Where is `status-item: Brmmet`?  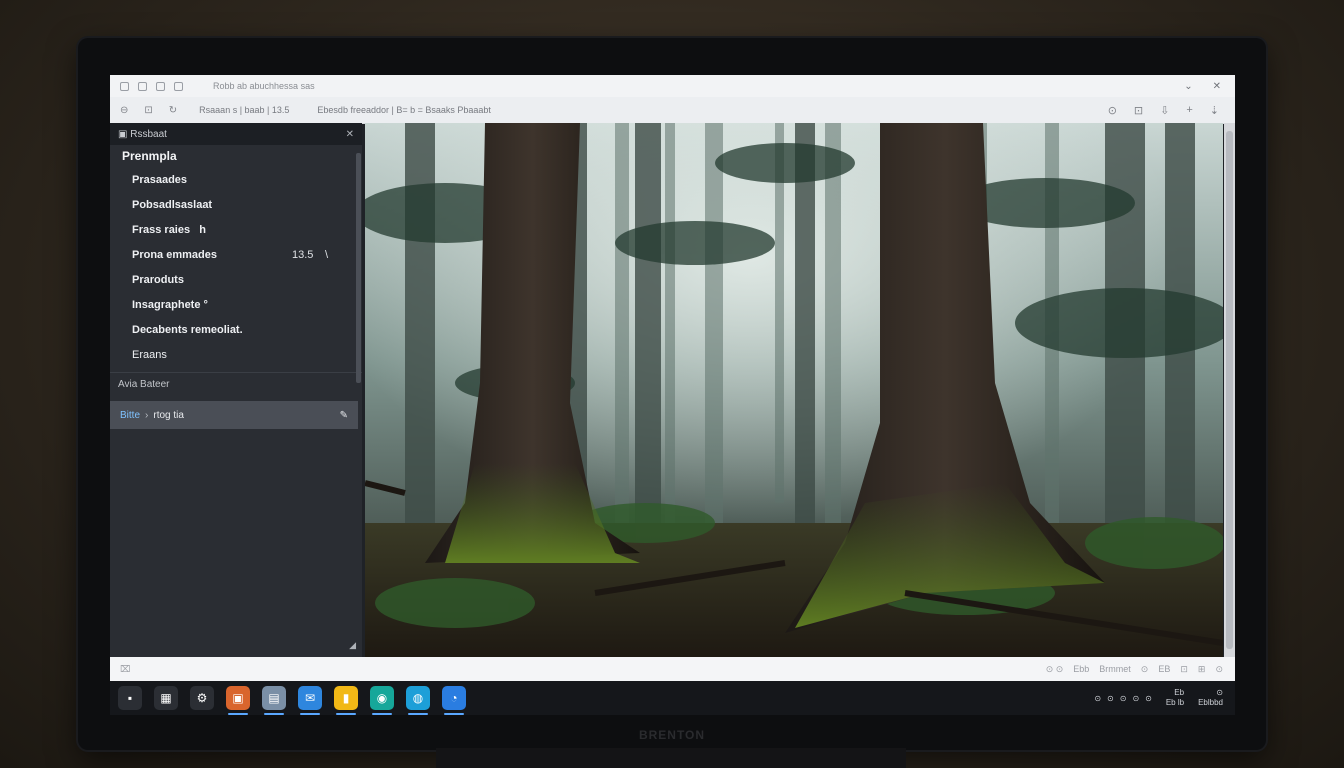 status-item: Brmmet is located at coordinates (1115, 669).